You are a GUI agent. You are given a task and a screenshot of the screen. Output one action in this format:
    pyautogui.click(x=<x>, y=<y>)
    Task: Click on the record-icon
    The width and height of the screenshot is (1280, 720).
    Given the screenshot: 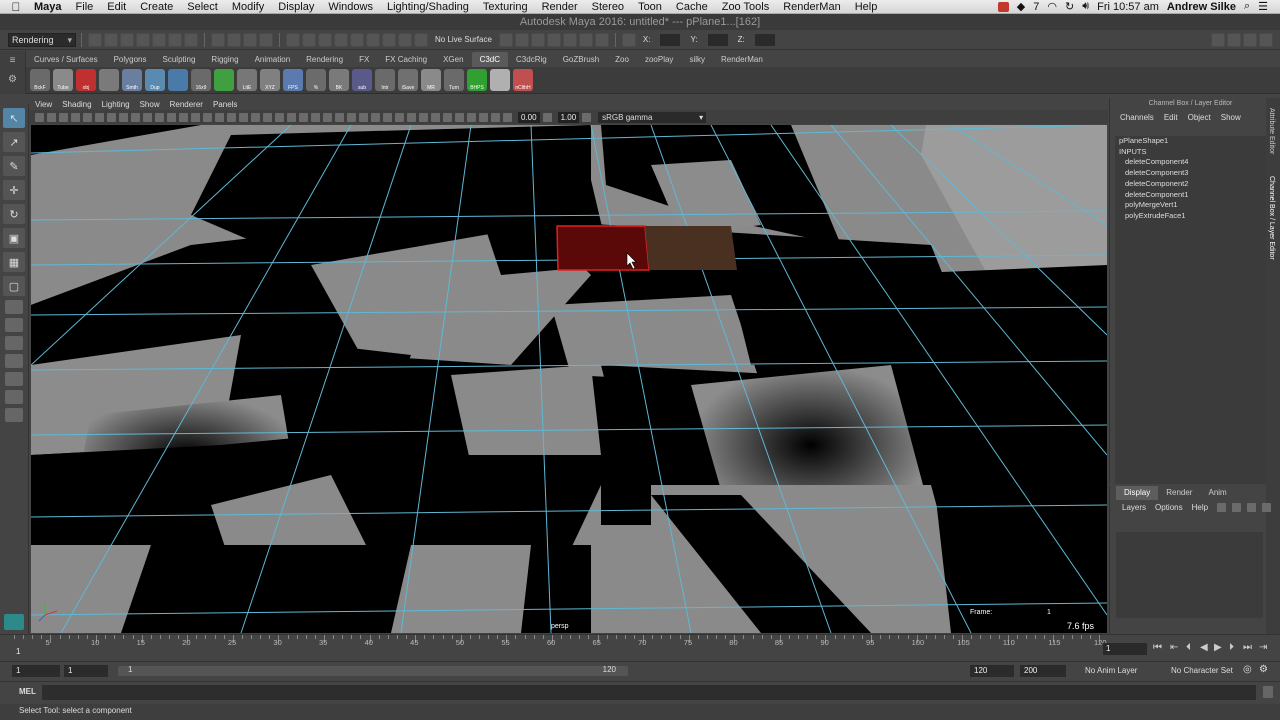 What is the action you would take?
    pyautogui.click(x=1003, y=6)
    